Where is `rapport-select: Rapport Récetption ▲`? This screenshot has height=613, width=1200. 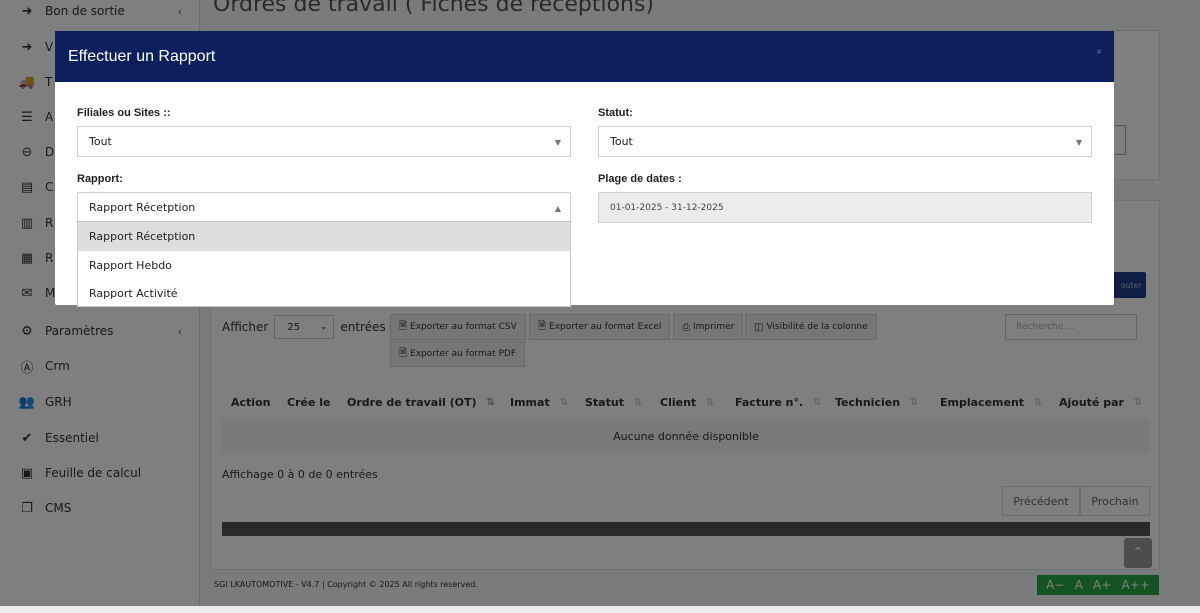
rapport-select: Rapport Récetption ▲ is located at coordinates (324, 207).